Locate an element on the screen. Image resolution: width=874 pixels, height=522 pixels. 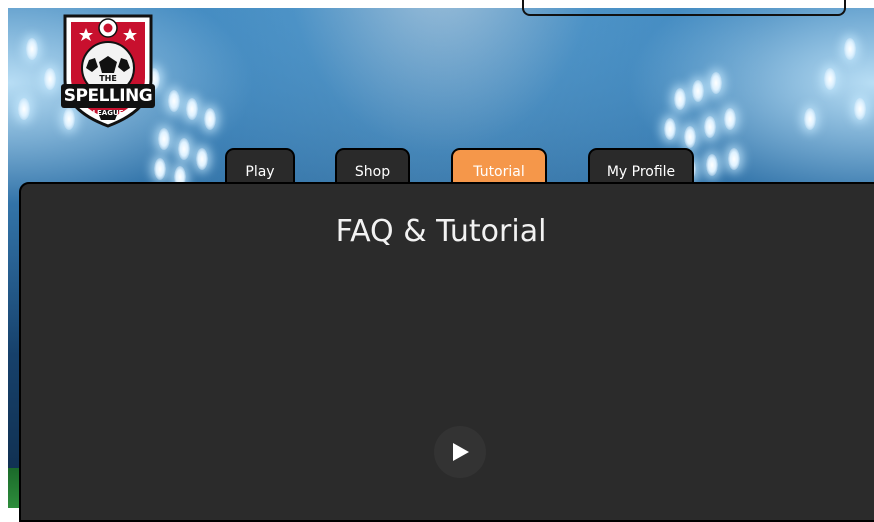
tab-shop: Shop is located at coordinates (372, 167).